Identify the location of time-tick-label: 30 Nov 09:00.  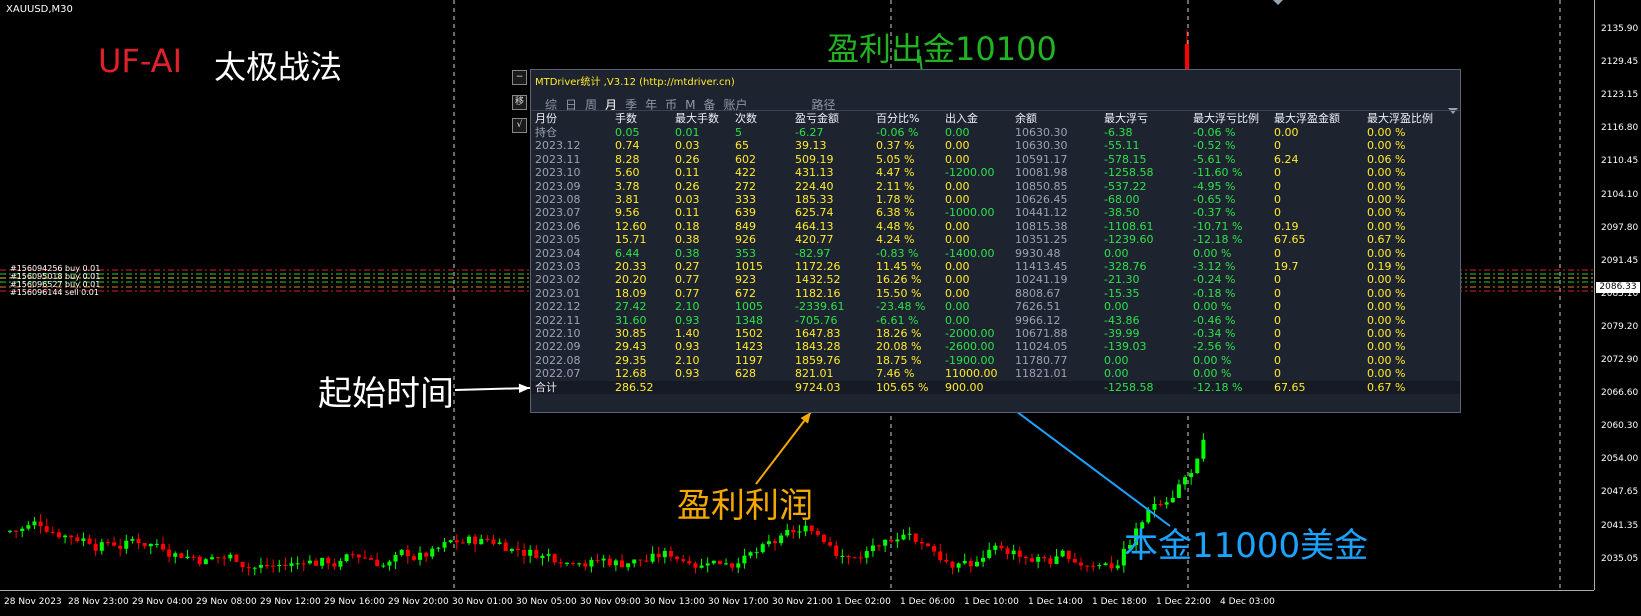
(610, 602).